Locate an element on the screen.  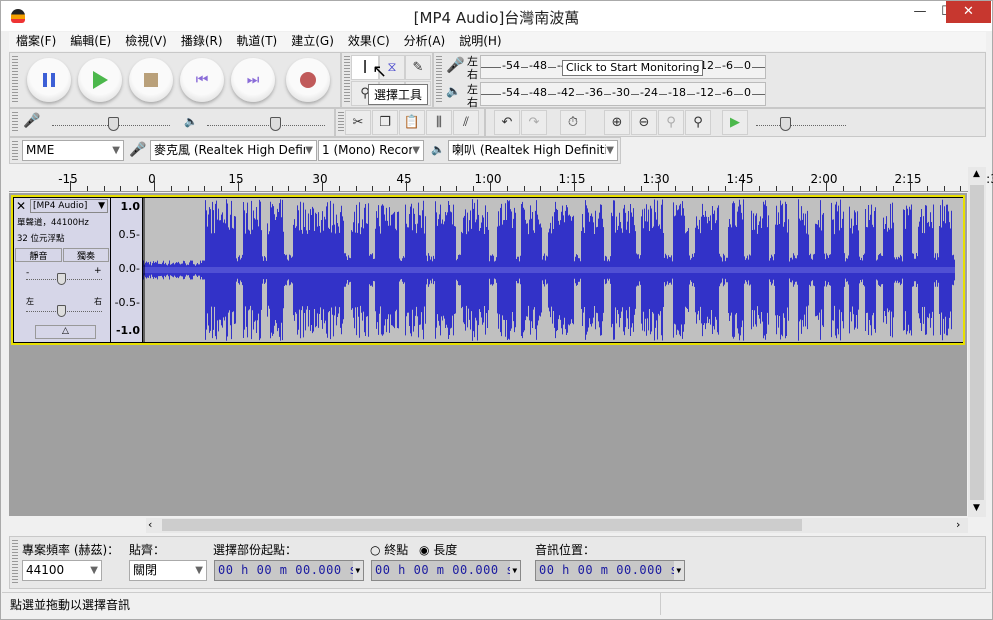
pause-icon is located at coordinates (49, 80).